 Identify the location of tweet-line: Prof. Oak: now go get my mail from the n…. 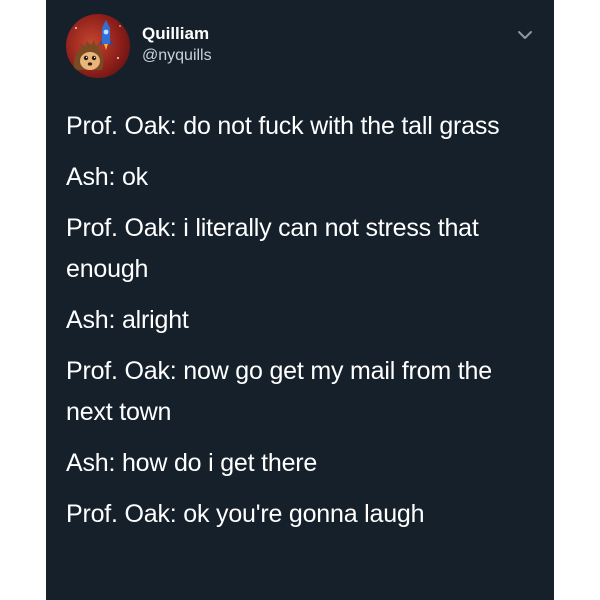
(279, 391).